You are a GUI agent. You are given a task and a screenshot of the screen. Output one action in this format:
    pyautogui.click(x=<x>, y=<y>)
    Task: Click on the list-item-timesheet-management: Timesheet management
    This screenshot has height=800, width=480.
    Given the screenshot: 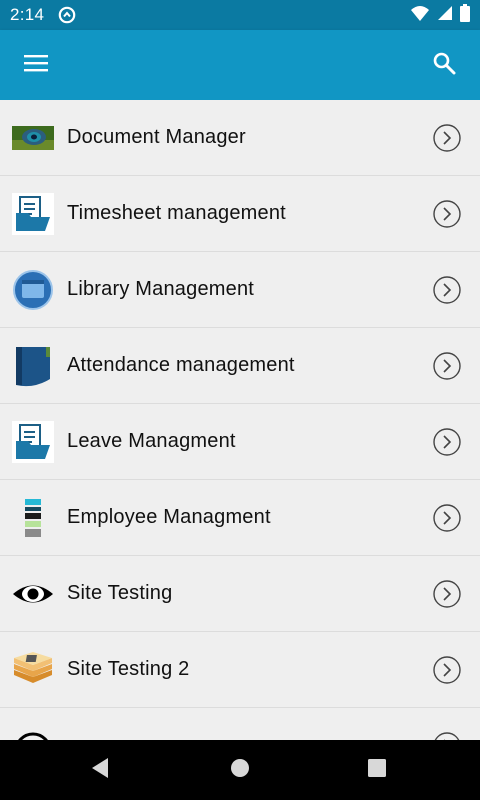 What is the action you would take?
    pyautogui.click(x=240, y=214)
    